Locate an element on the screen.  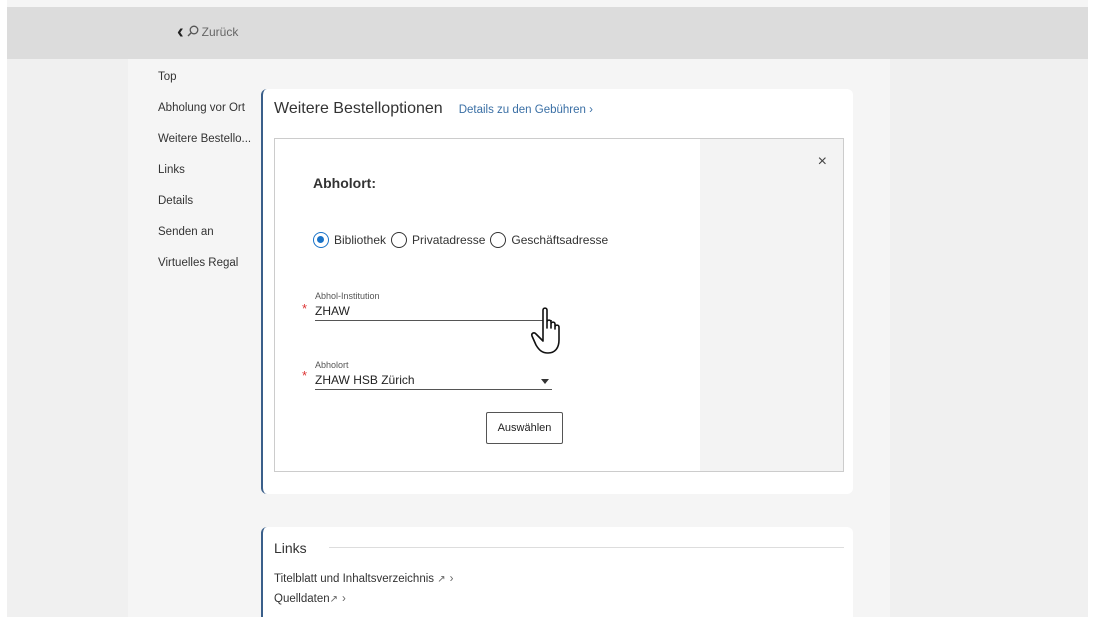
radio-private-address-label: Privatadresse is located at coordinates (448, 240).